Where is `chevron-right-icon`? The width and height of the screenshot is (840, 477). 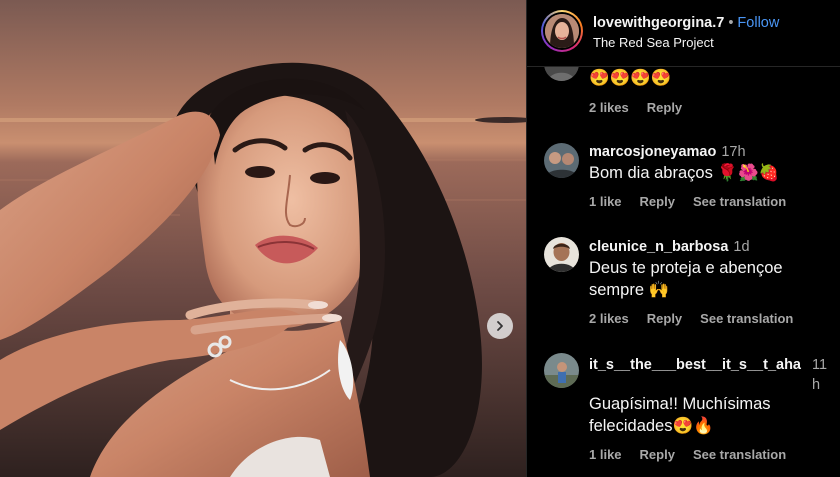
chevron-right-icon is located at coordinates (500, 326).